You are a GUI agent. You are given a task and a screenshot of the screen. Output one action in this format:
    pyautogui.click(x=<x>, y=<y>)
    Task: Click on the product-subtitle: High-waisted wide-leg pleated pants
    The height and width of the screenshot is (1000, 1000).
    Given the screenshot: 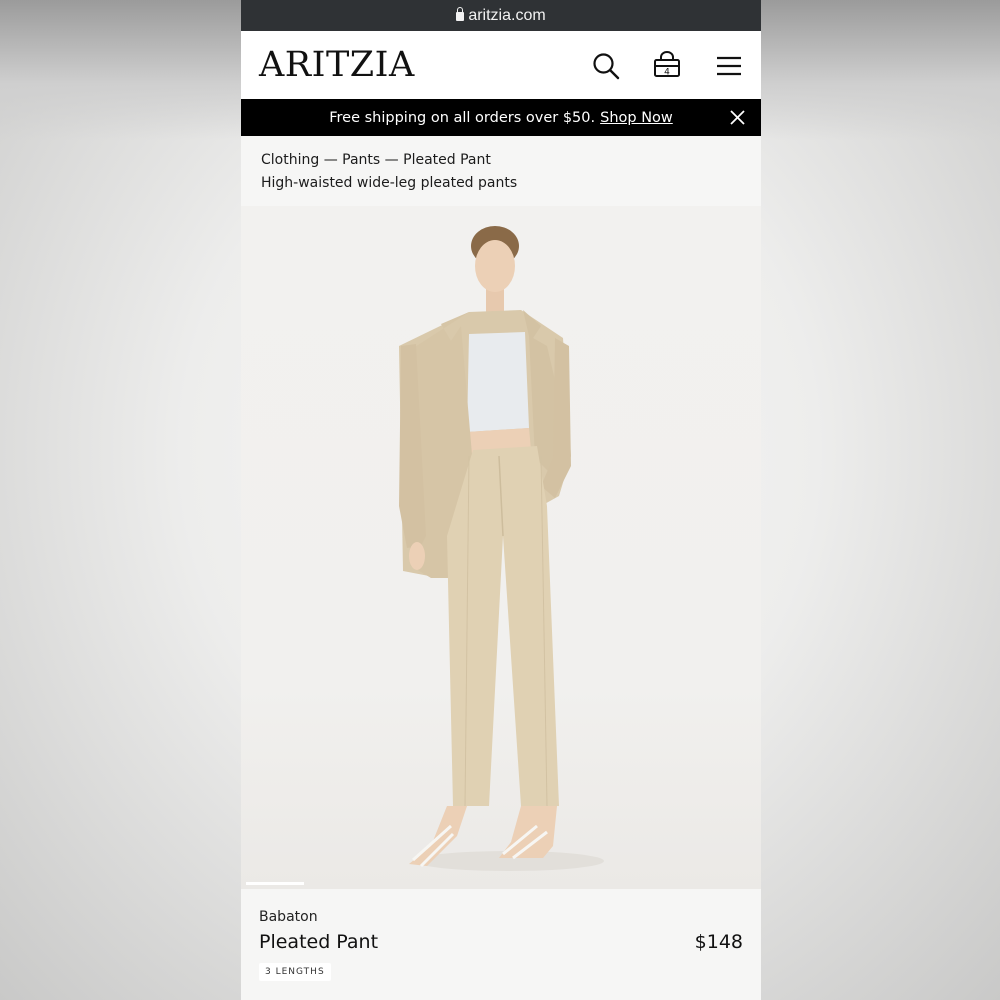 What is the action you would take?
    pyautogui.click(x=389, y=183)
    